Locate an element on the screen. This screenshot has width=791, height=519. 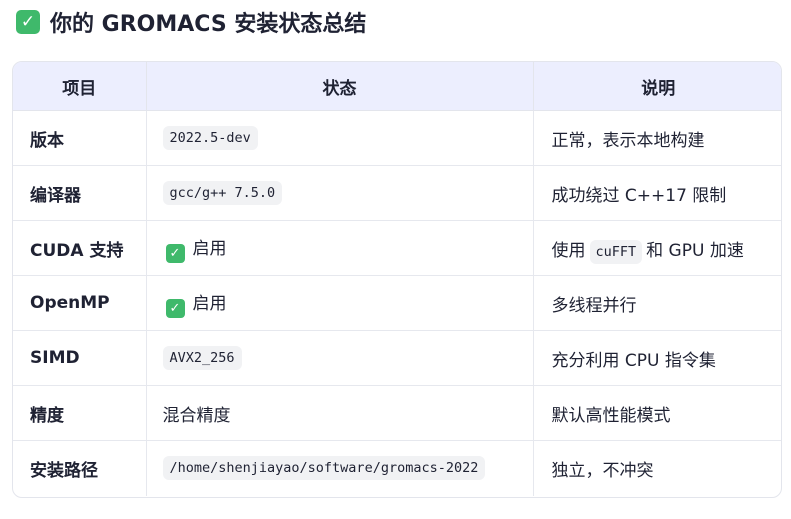
note-code: cuFFT is located at coordinates (616, 251).